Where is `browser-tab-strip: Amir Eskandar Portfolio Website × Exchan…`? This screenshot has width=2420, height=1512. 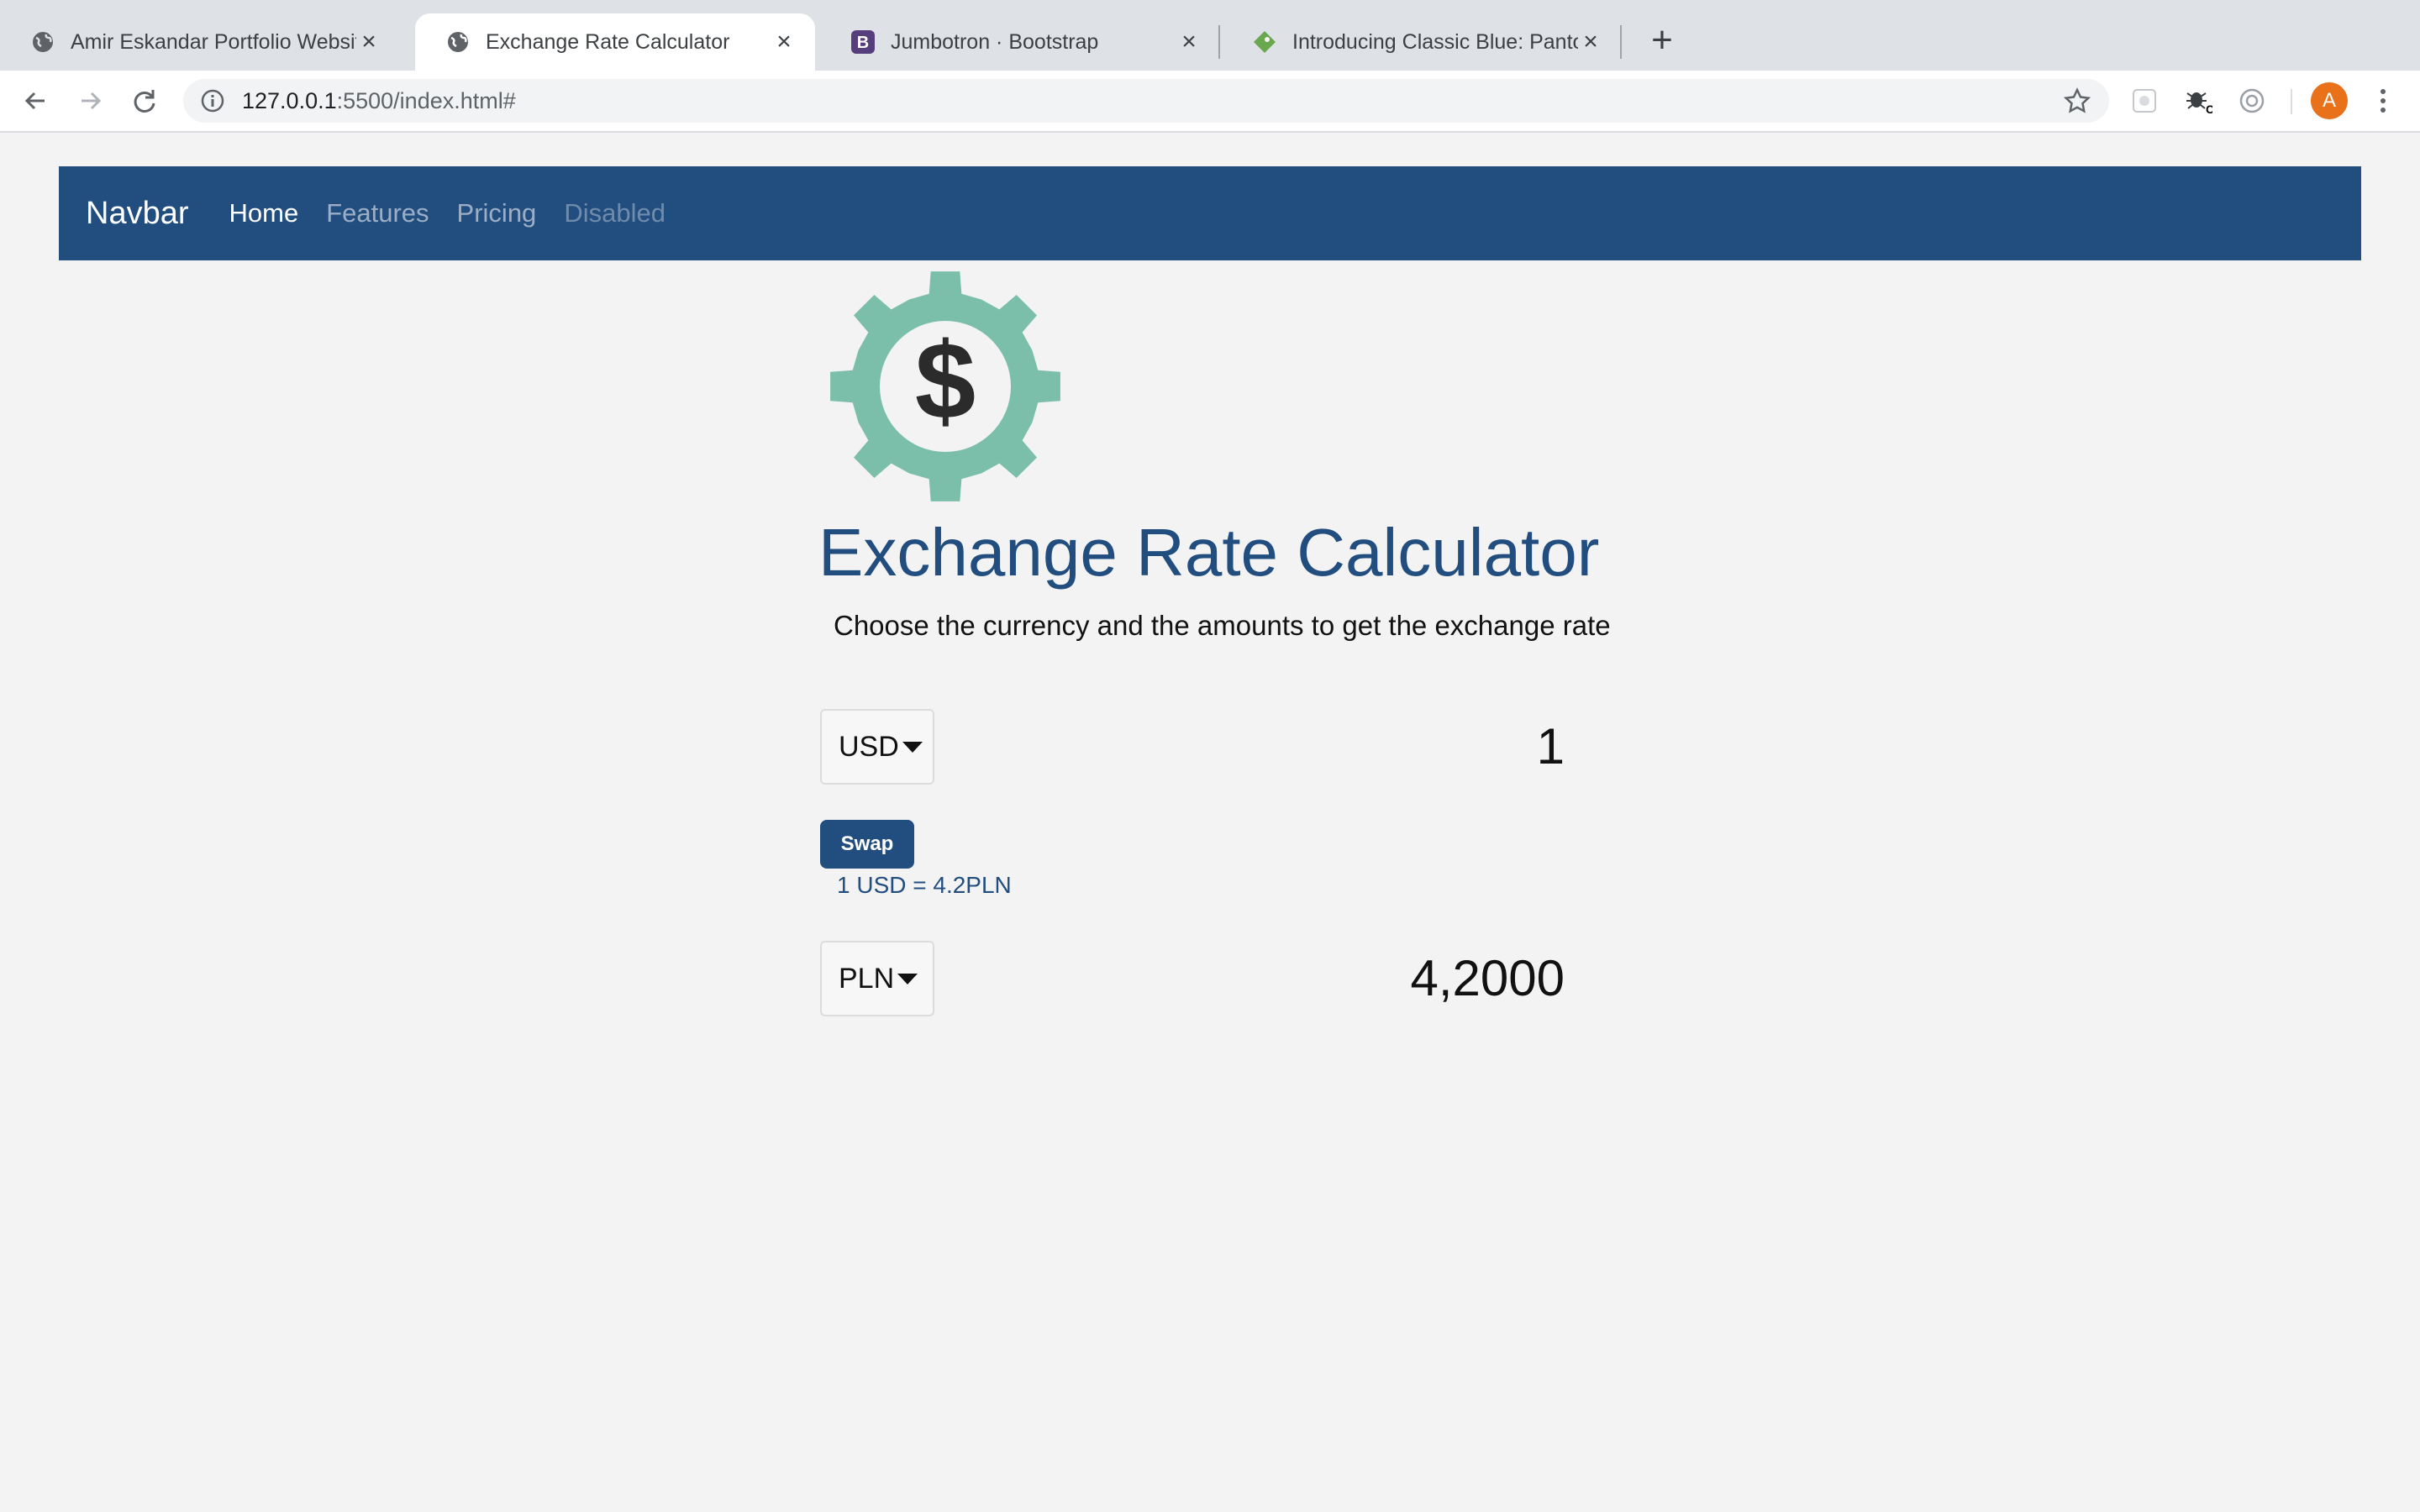
browser-tab-strip: Amir Eskandar Portfolio Website × Exchan… is located at coordinates (1210, 35).